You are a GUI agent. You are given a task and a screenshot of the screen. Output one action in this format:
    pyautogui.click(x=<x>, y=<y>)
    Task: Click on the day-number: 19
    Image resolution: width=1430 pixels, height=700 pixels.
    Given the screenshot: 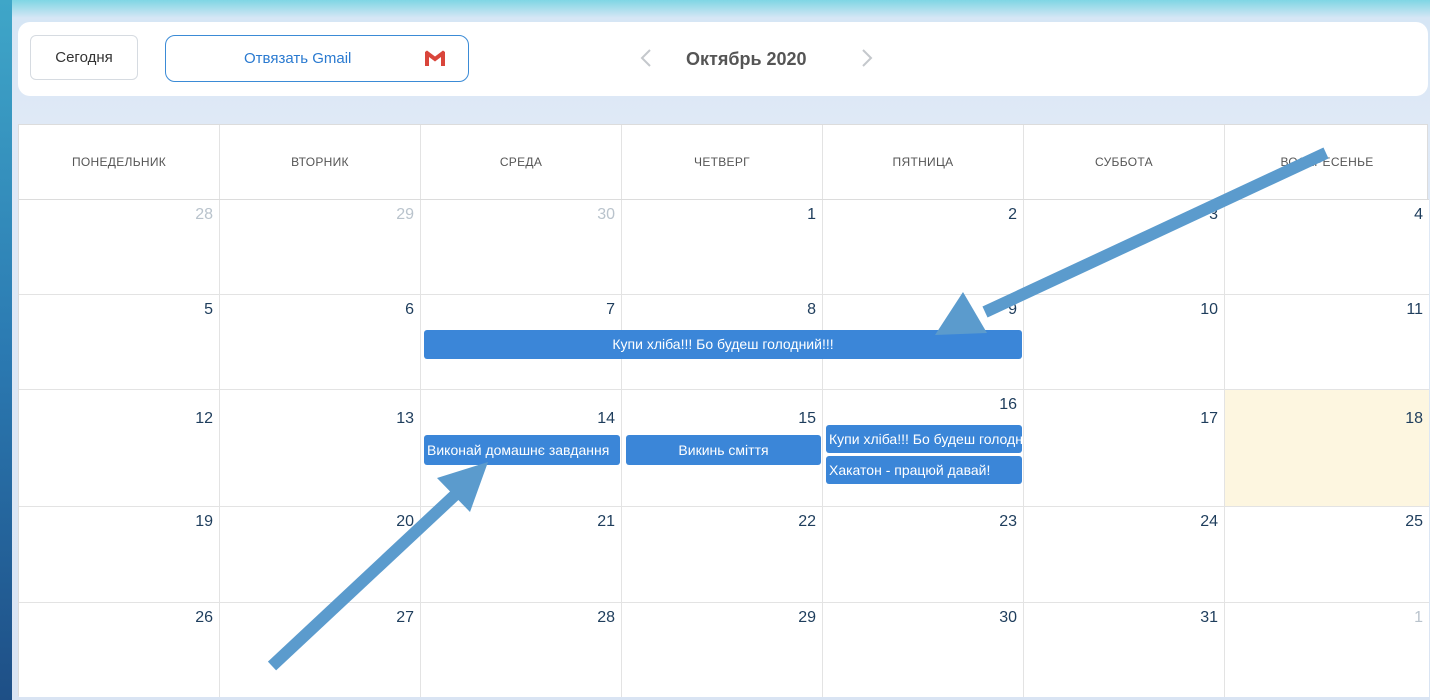 What is the action you would take?
    pyautogui.click(x=204, y=521)
    